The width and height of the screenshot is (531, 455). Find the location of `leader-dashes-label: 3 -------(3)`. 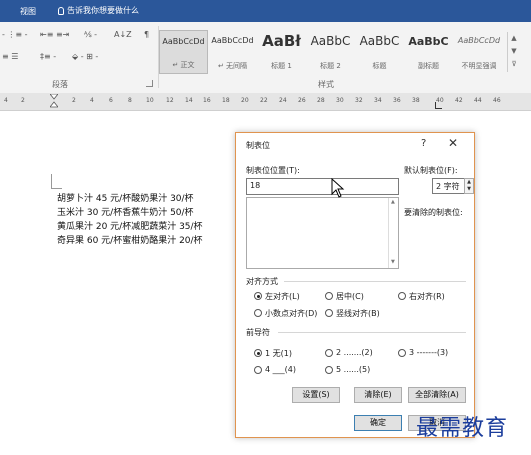

leader-dashes-label: 3 -------(3) is located at coordinates (428, 352).